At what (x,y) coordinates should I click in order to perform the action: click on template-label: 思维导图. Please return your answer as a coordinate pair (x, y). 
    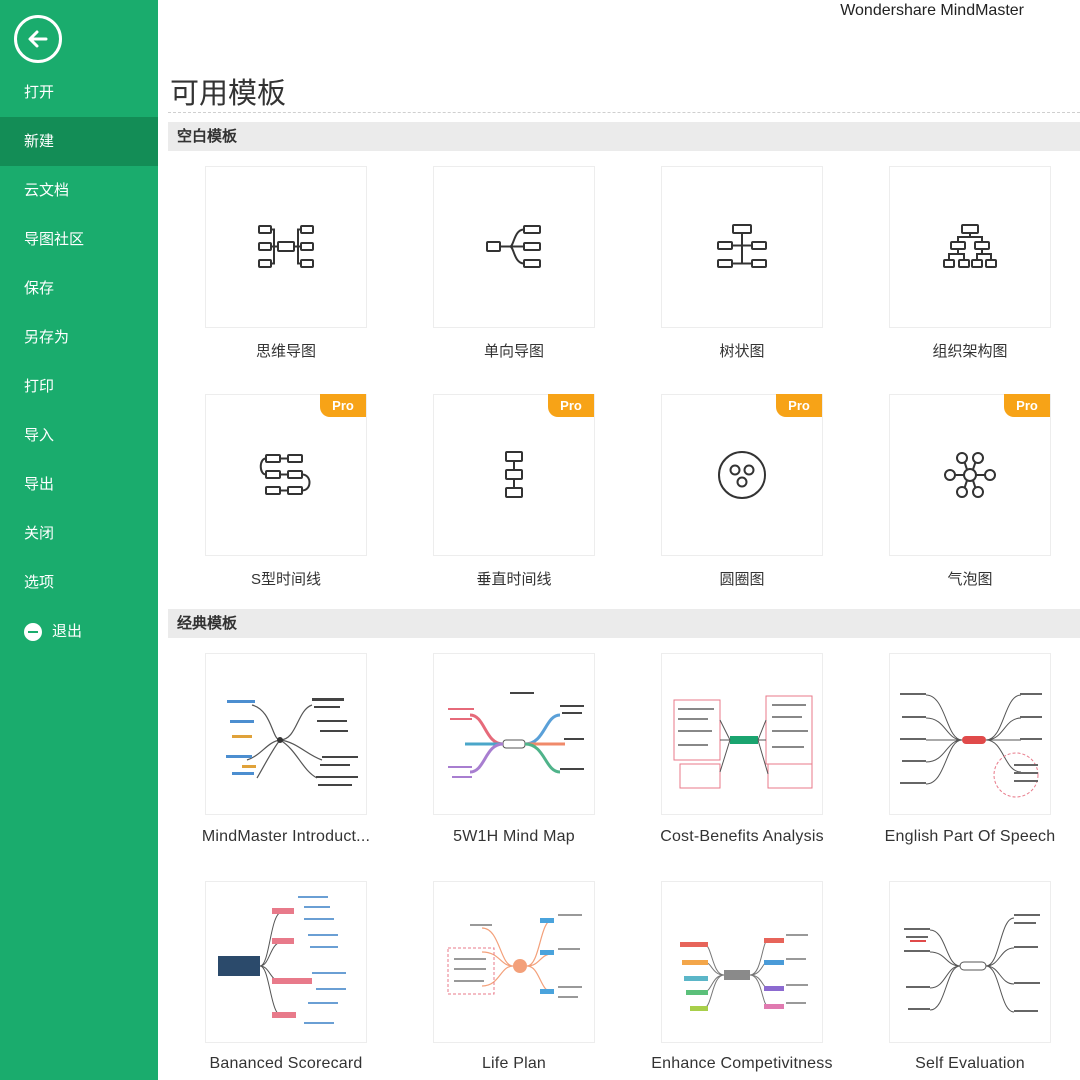
    Looking at the image, I should click on (285, 351).